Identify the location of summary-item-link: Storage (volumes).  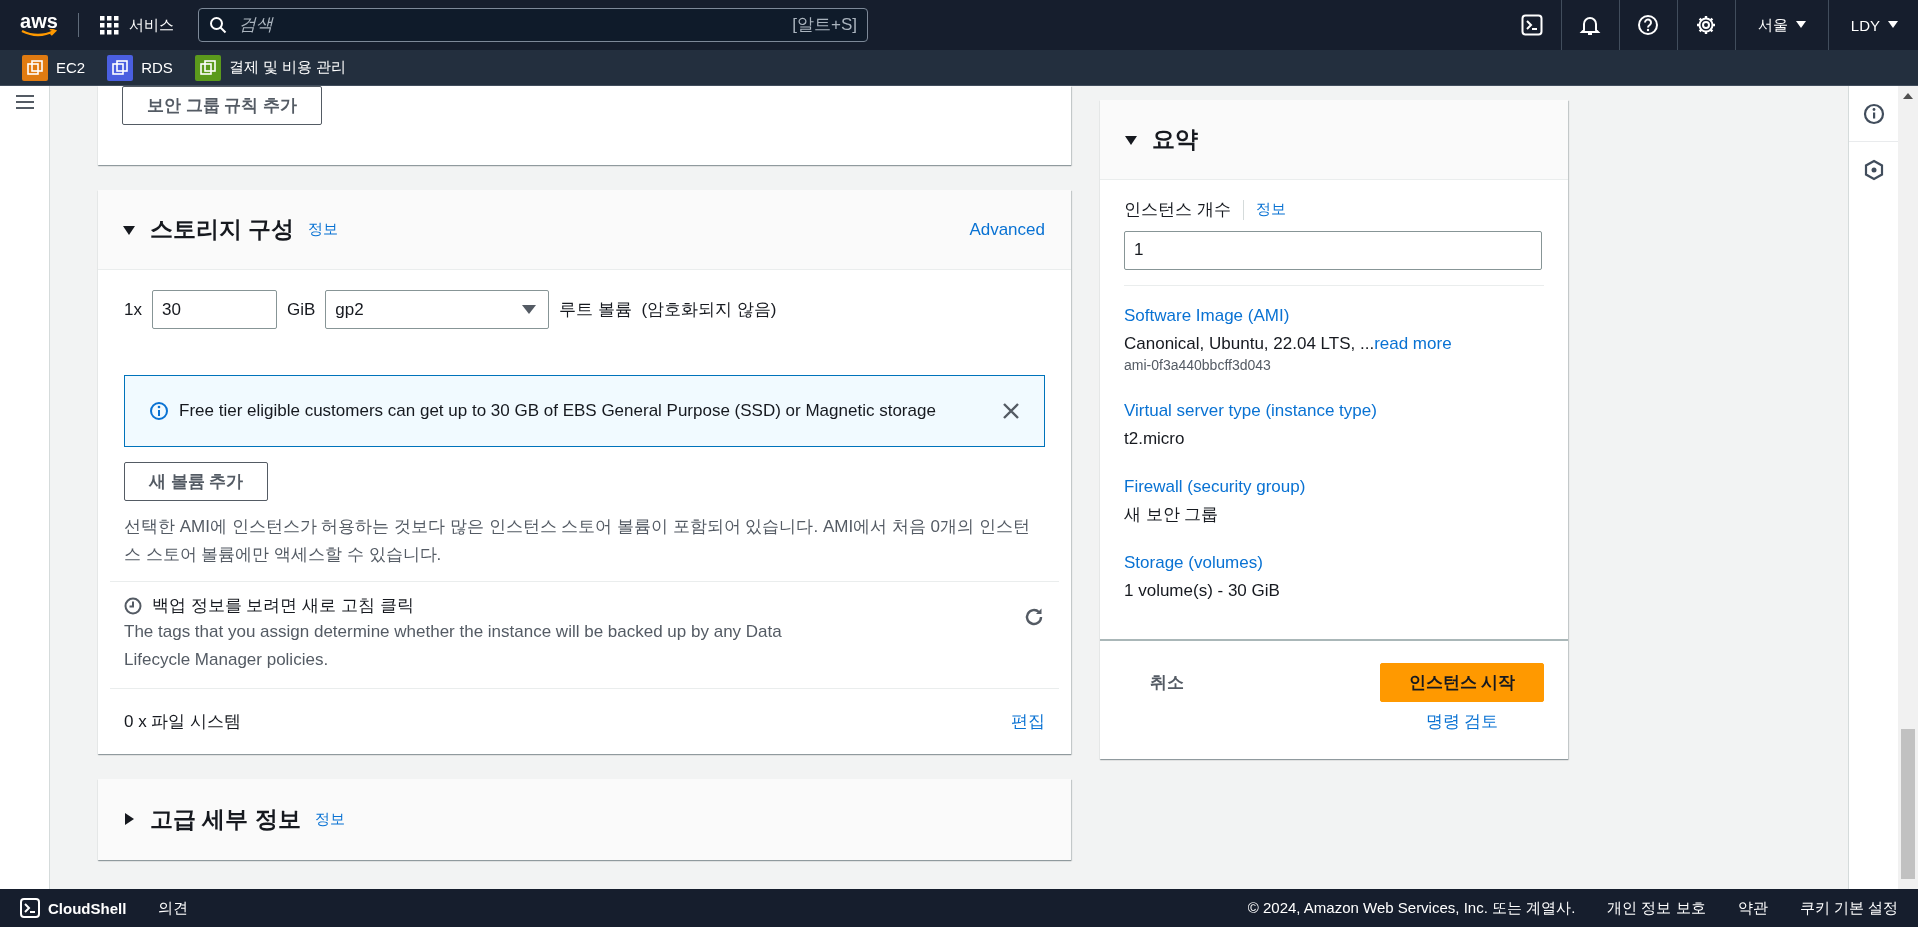
(1334, 562).